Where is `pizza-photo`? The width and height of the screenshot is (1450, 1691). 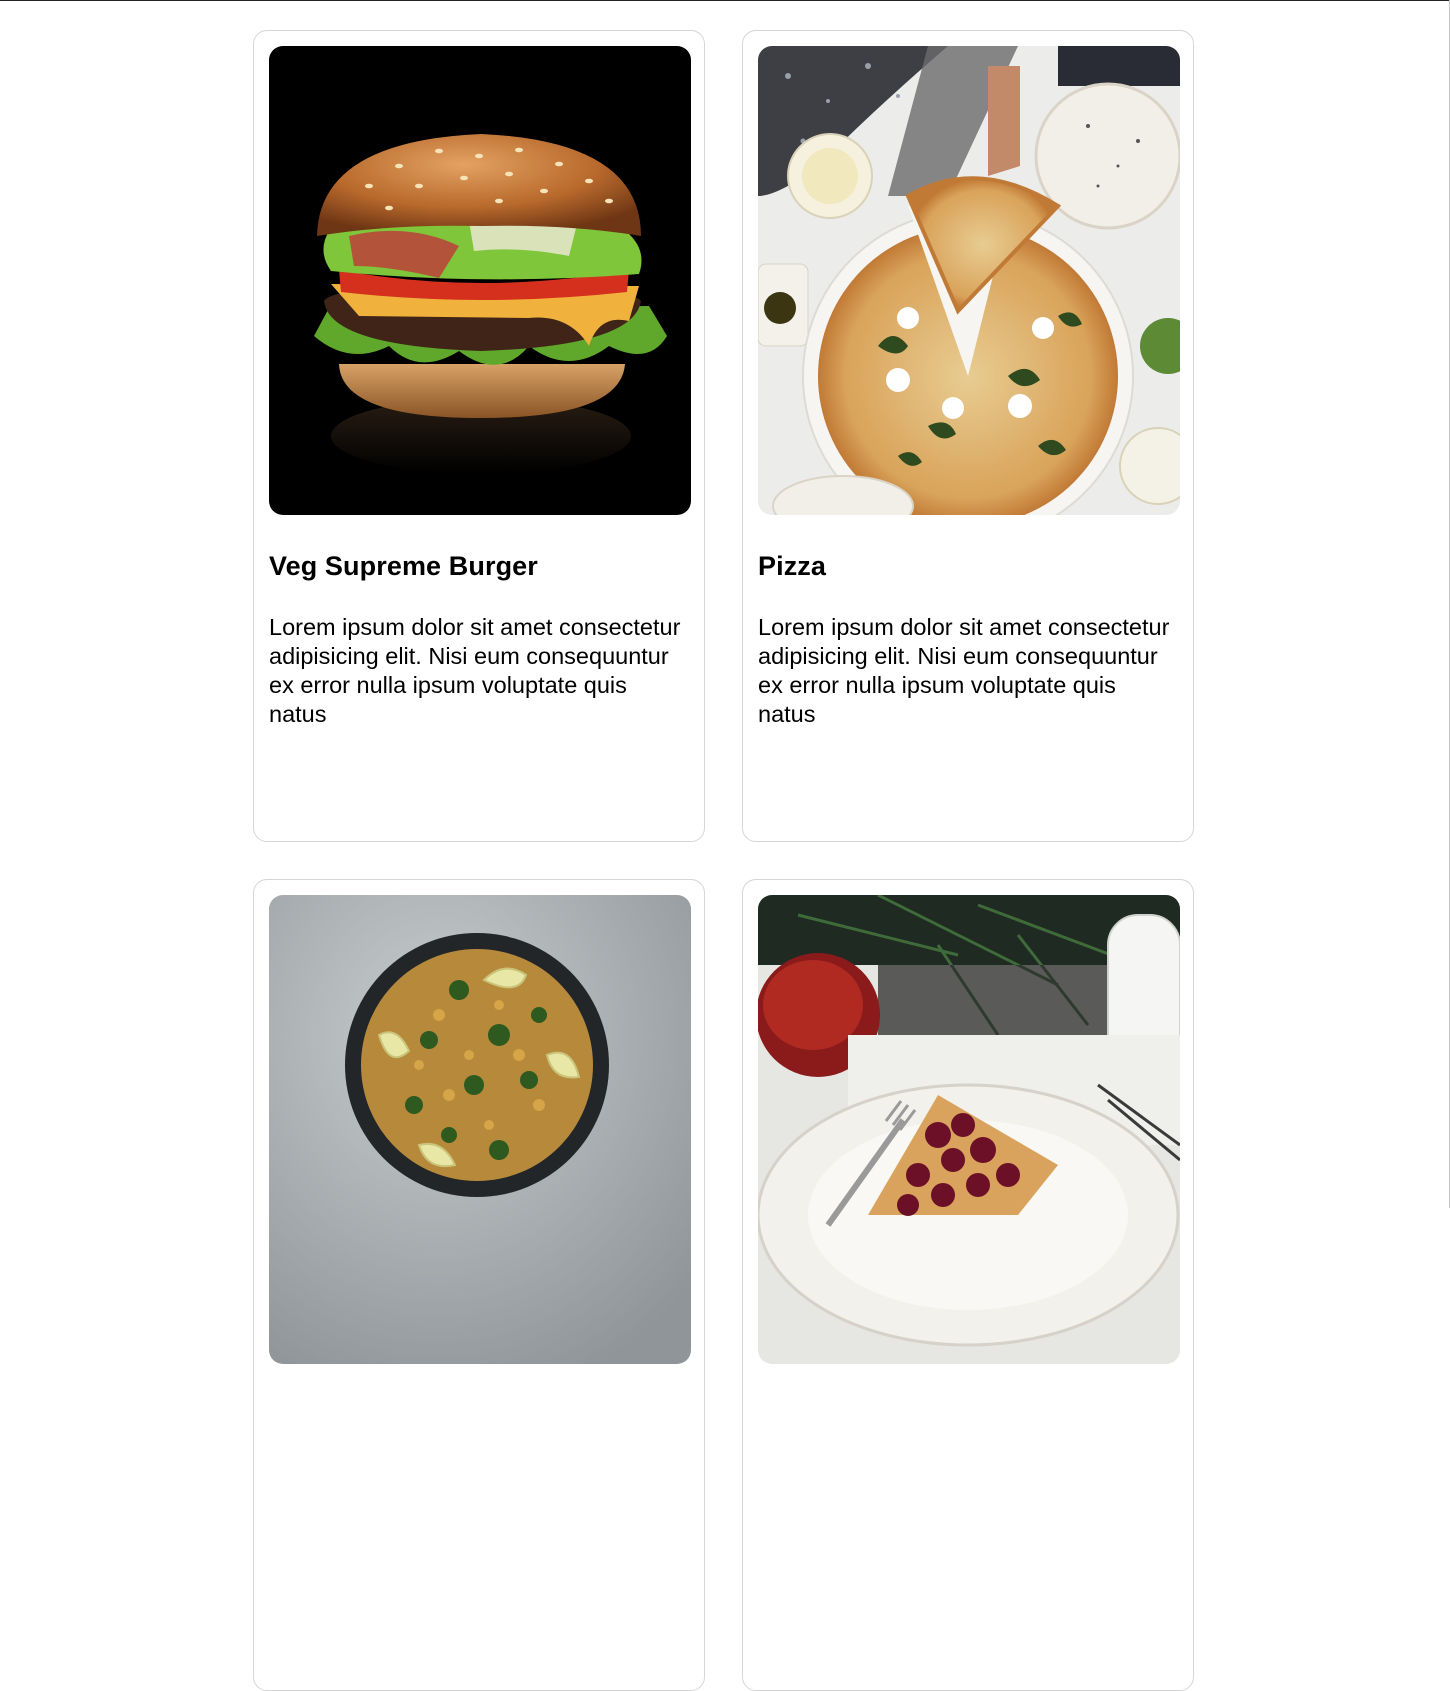 pizza-photo is located at coordinates (969, 280).